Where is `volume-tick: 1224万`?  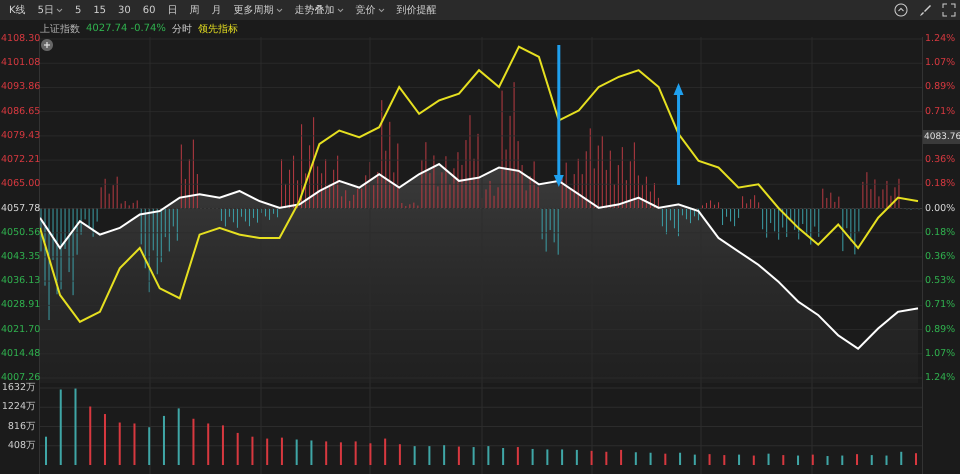
volume-tick: 1224万 is located at coordinates (19, 407).